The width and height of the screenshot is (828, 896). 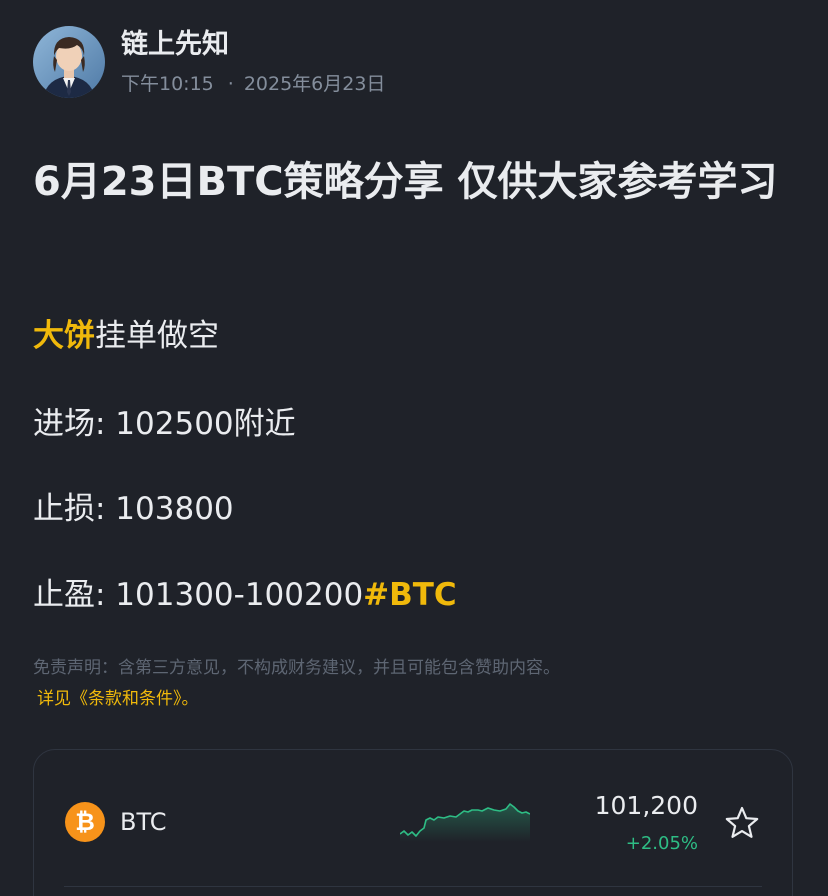 What do you see at coordinates (413, 886) in the screenshot?
I see `card-divider` at bounding box center [413, 886].